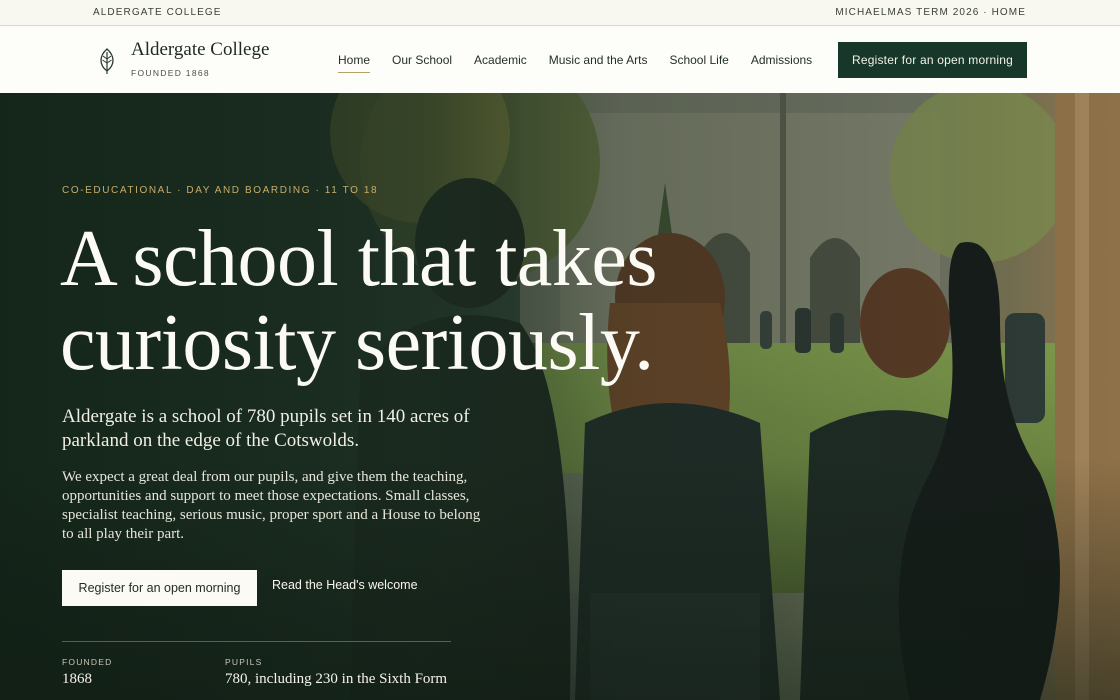 This screenshot has height=700, width=1120. Describe the element at coordinates (157, 12) in the screenshot. I see `utility-college-name: ALDERGATE COLLEGE` at that location.